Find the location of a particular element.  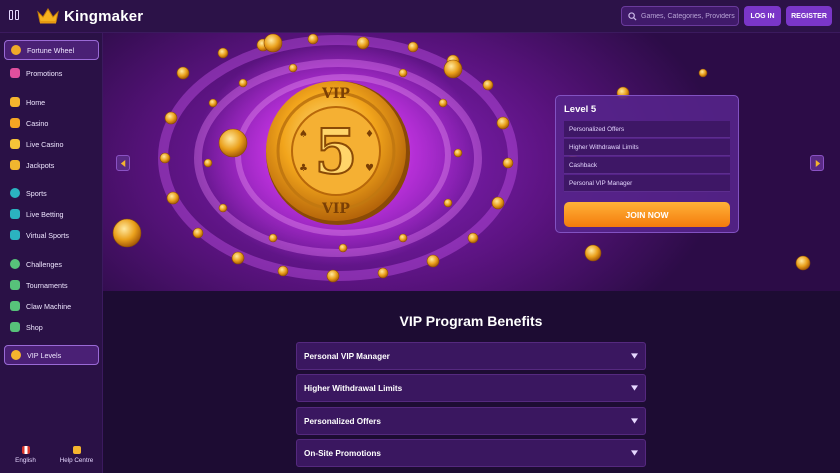

login-button: LOG IN is located at coordinates (762, 16).